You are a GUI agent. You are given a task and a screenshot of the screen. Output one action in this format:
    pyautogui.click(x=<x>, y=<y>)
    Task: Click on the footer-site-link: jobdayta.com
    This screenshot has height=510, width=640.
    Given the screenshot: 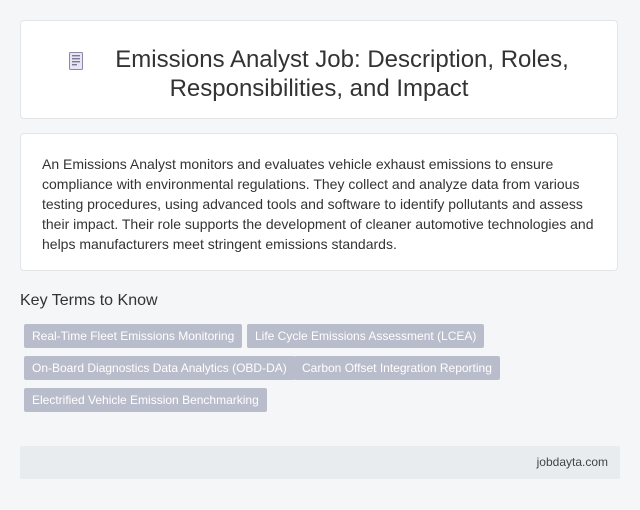 What is the action you would take?
    pyautogui.click(x=572, y=462)
    